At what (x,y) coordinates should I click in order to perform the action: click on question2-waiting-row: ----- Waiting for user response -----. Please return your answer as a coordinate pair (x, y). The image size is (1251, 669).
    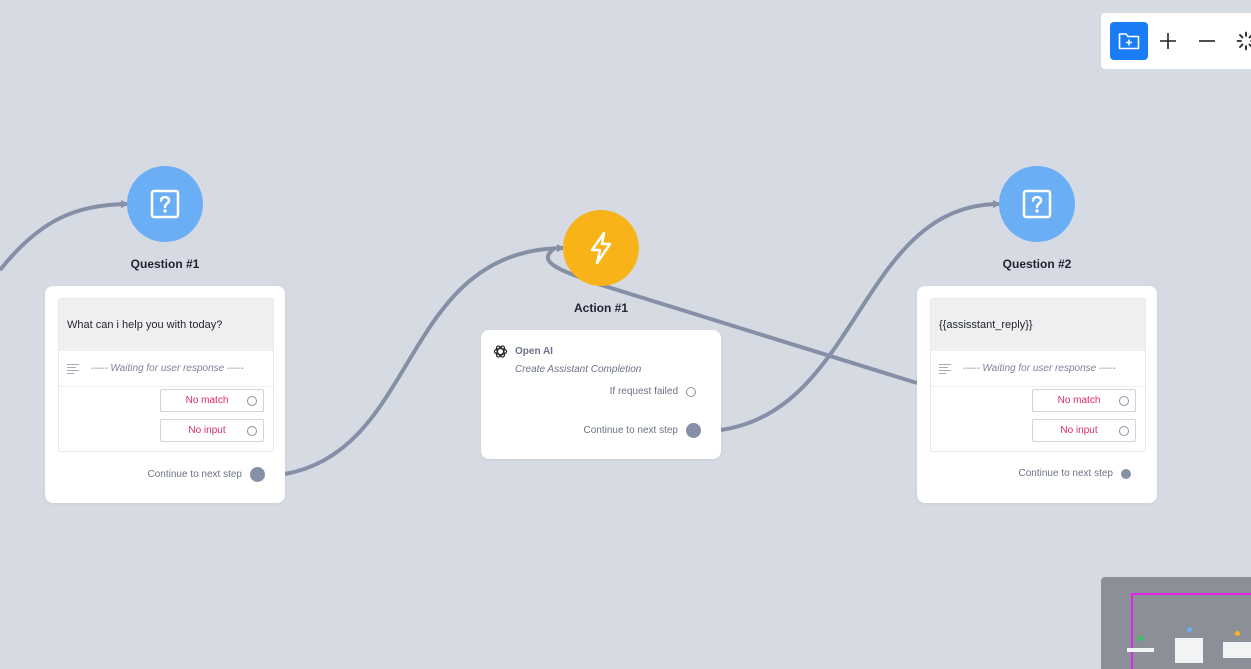
    Looking at the image, I should click on (1038, 369).